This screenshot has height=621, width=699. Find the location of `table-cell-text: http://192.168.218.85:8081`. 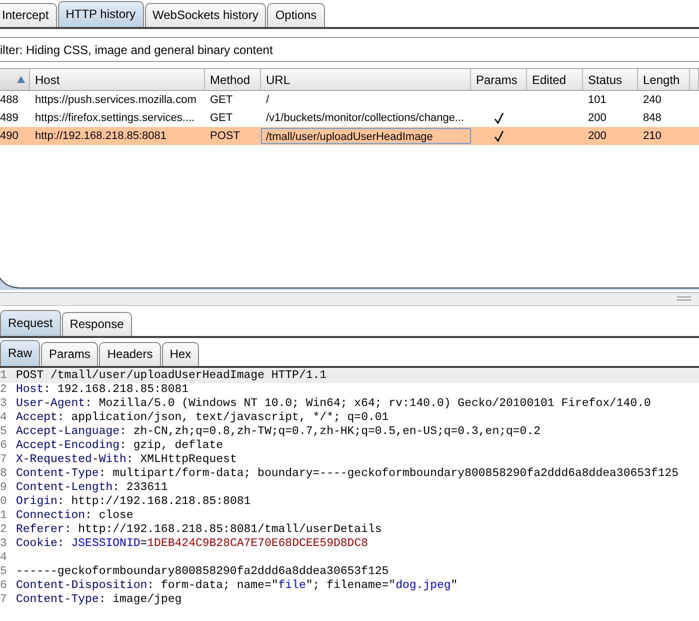

table-cell-text: http://192.168.218.85:8081 is located at coordinates (101, 136).